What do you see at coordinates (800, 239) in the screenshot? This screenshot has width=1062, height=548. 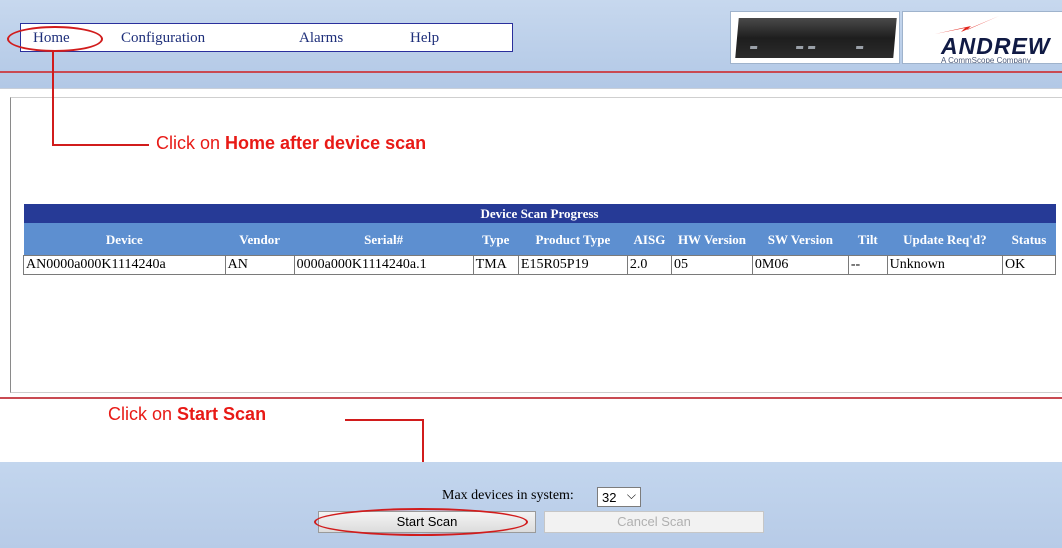 I see `col-sw-version: SW Version` at bounding box center [800, 239].